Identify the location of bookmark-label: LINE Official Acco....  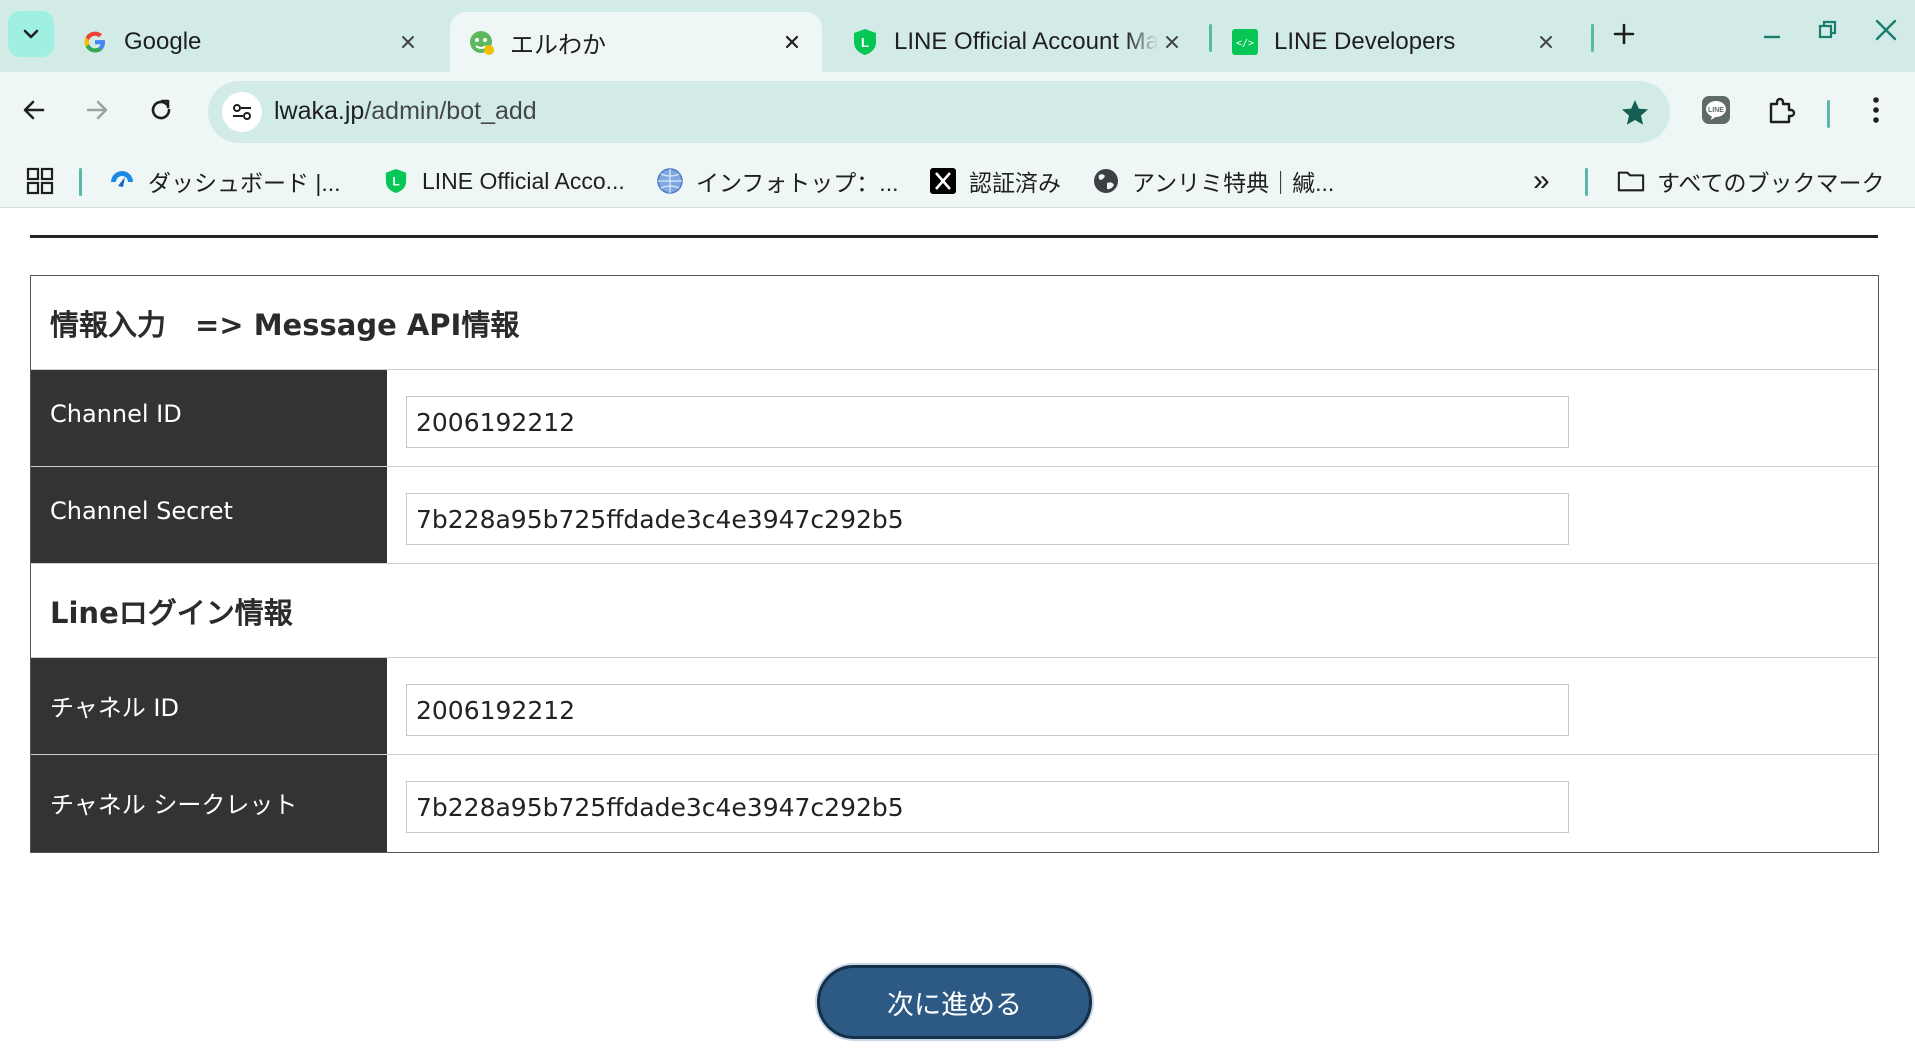
(523, 180).